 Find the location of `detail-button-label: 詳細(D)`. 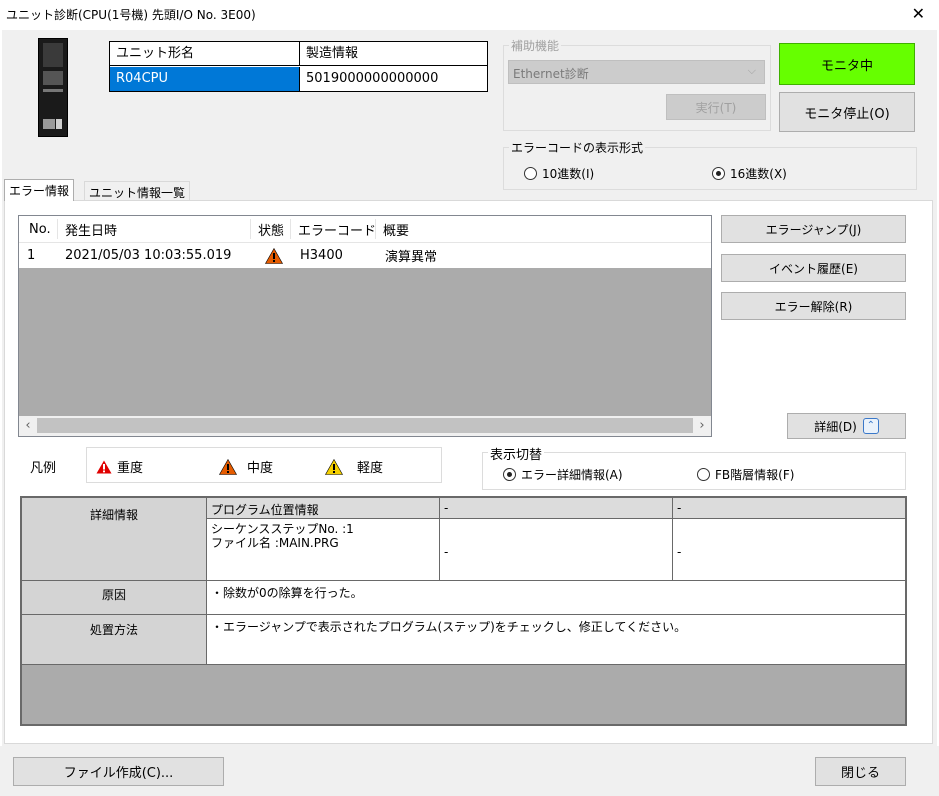

detail-button-label: 詳細(D) is located at coordinates (835, 426).